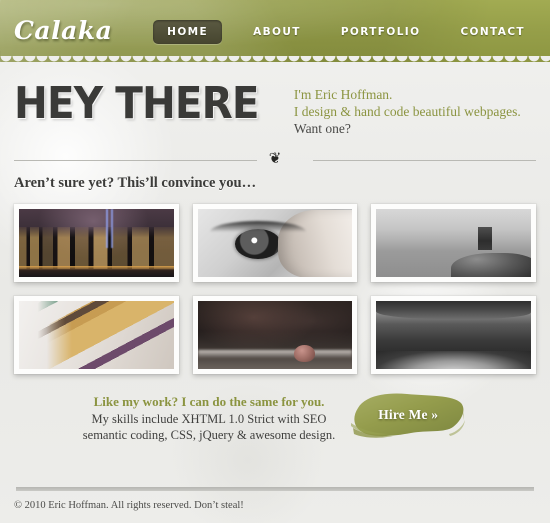  I want to click on gallery-item-coloured-pencils, so click(96, 335).